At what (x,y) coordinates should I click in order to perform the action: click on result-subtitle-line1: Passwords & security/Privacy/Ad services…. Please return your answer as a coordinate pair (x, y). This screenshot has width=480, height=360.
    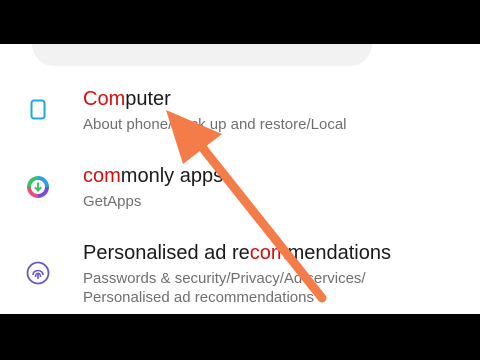
    Looking at the image, I should click on (224, 278).